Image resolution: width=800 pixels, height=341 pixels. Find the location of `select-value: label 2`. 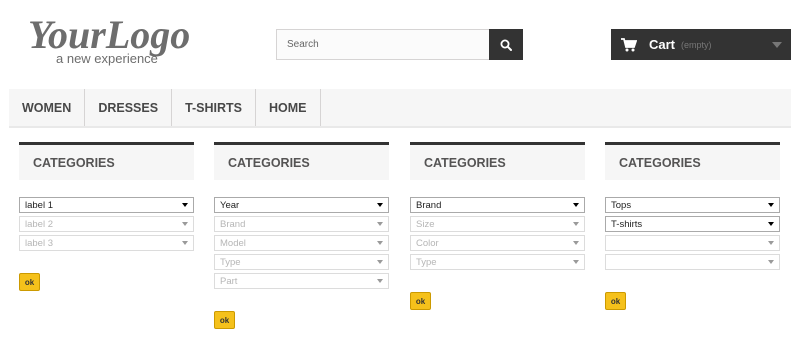

select-value: label 2 is located at coordinates (39, 224).